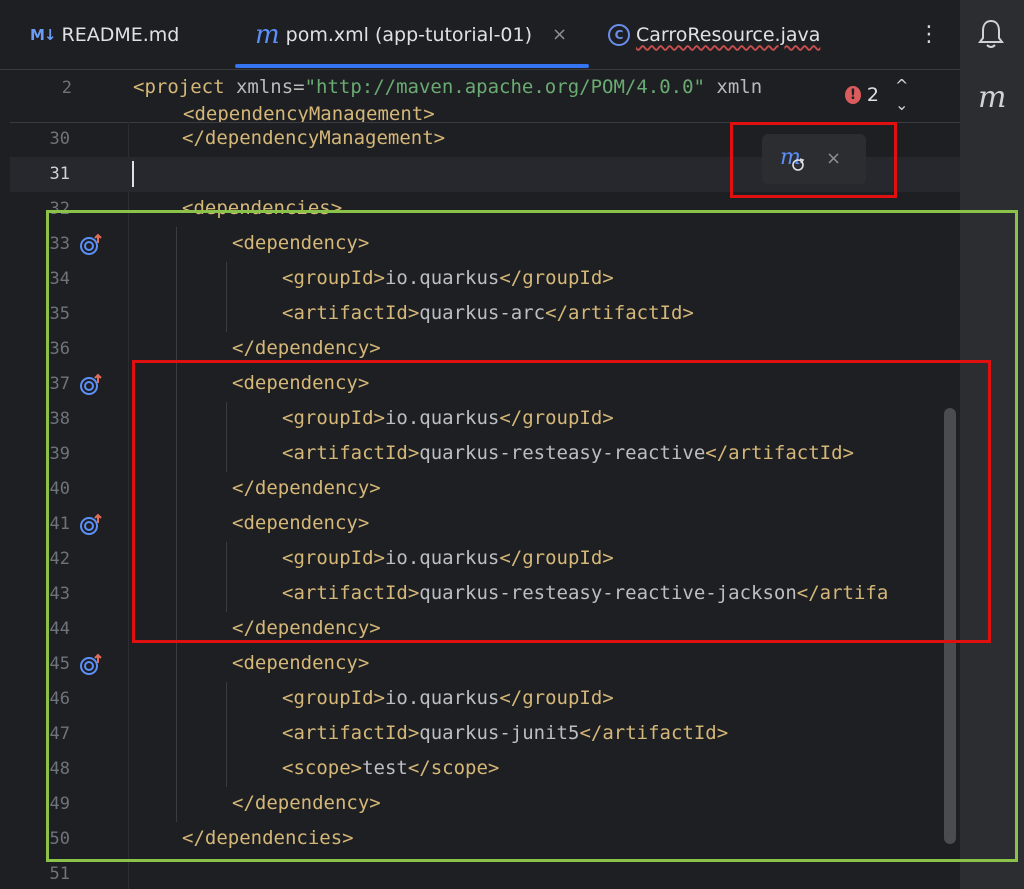  I want to click on code-line: 48 <scope>test</scope>, so click(485, 769).